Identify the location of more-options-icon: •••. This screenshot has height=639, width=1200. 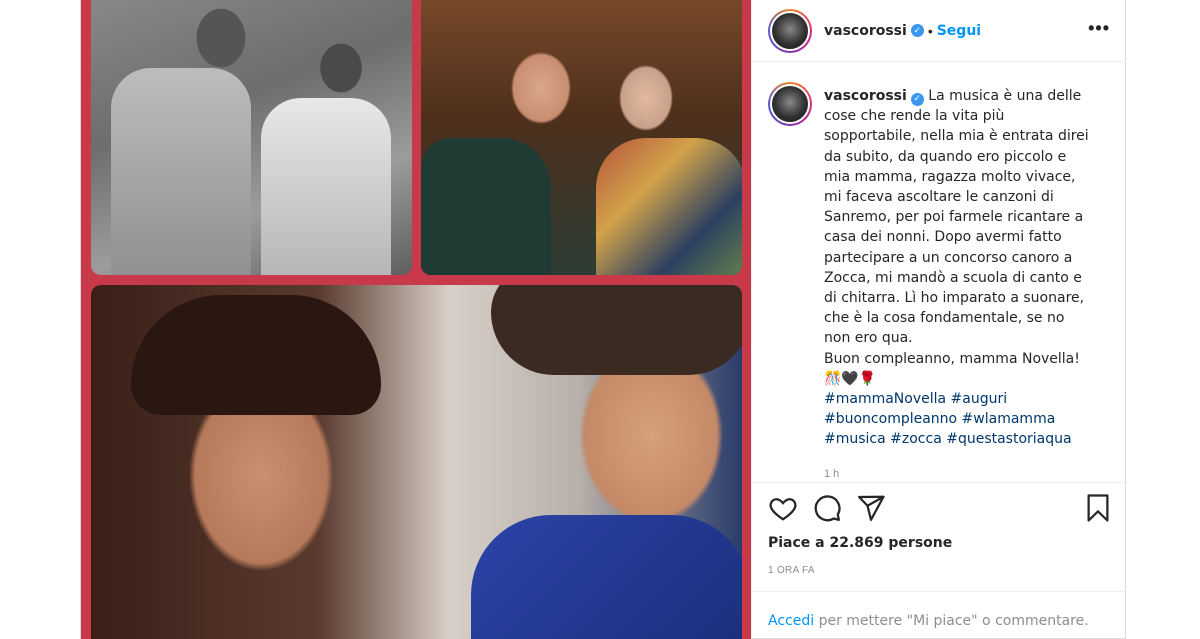
(1099, 28).